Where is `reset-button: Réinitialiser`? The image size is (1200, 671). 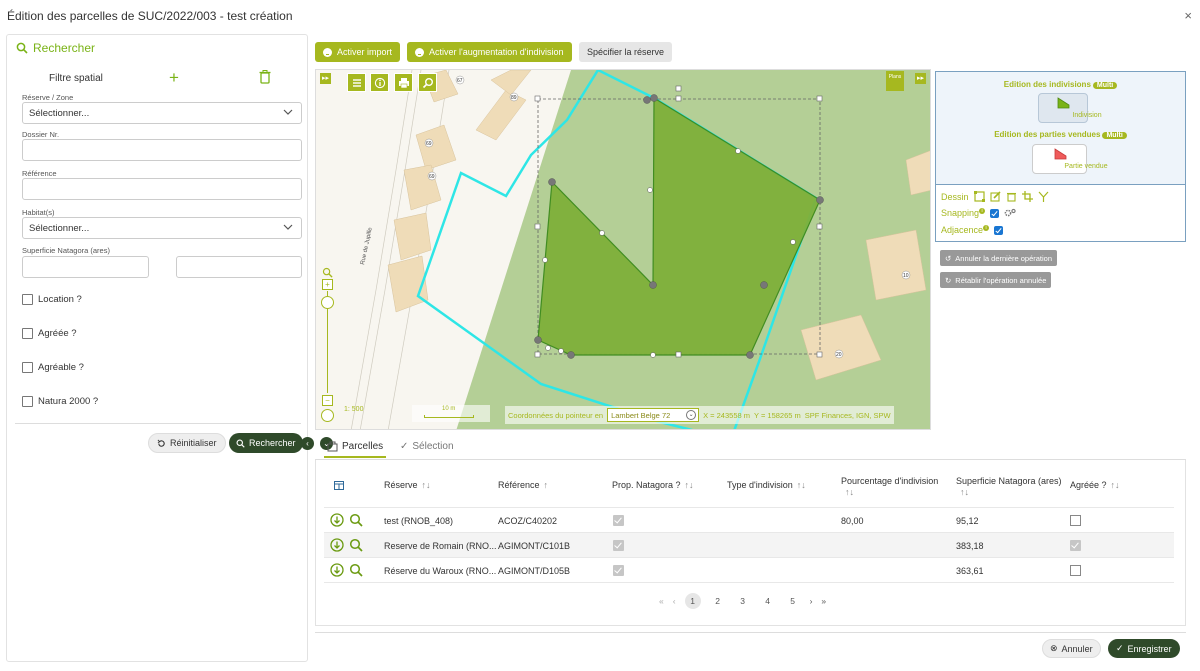 reset-button: Réinitialiser is located at coordinates (187, 443).